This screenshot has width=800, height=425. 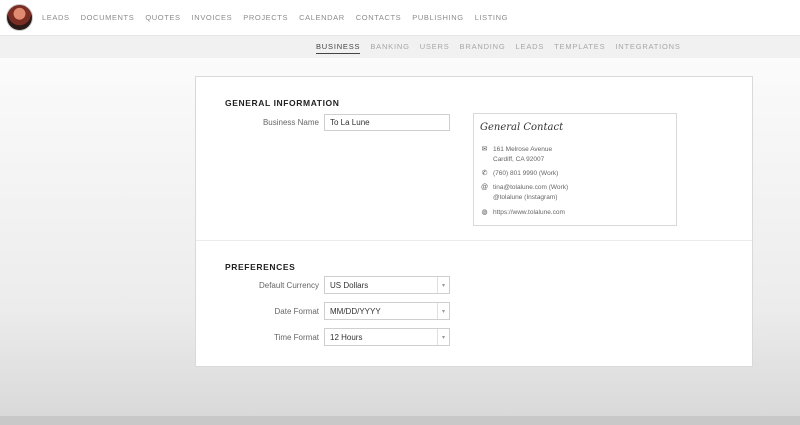 I want to click on tab-banking: BANKING, so click(x=389, y=48).